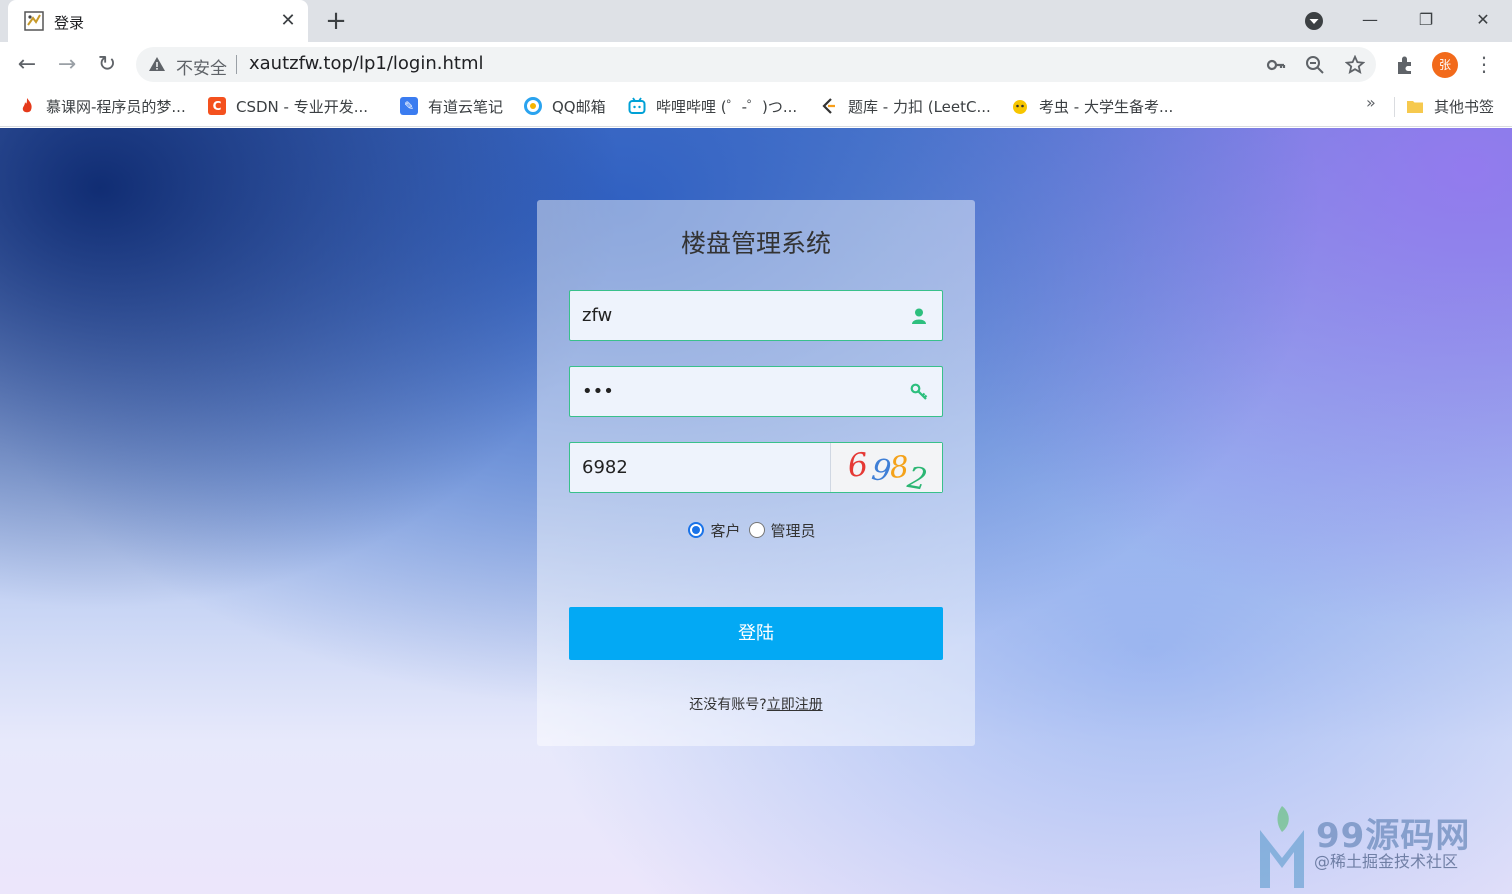 This screenshot has width=1512, height=894. I want to click on forward-button: →, so click(67, 65).